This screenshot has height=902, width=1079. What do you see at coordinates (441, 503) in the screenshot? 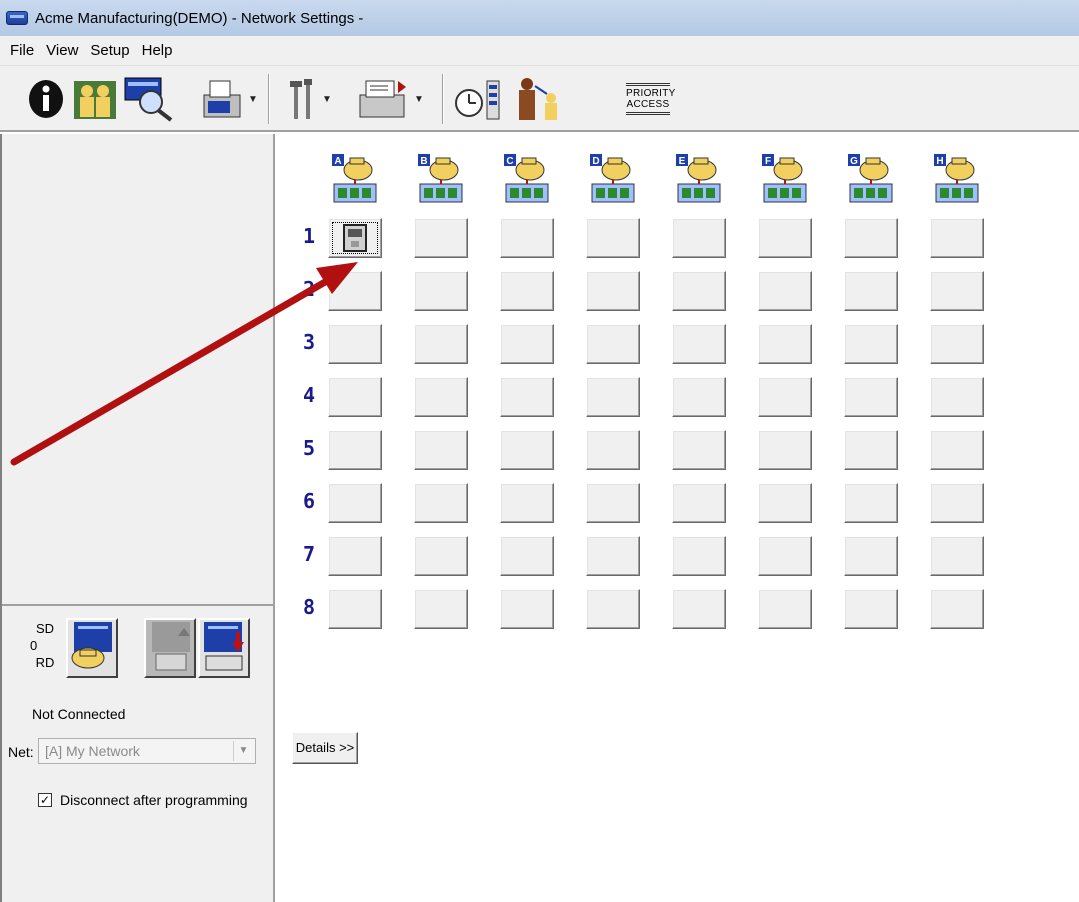
I see `node-cell-b6` at bounding box center [441, 503].